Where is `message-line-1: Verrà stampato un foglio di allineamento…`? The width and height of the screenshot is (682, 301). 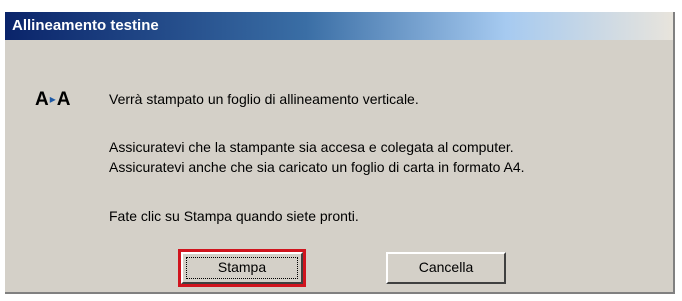
message-line-1: Verrà stampato un foglio di allineamento… is located at coordinates (264, 99).